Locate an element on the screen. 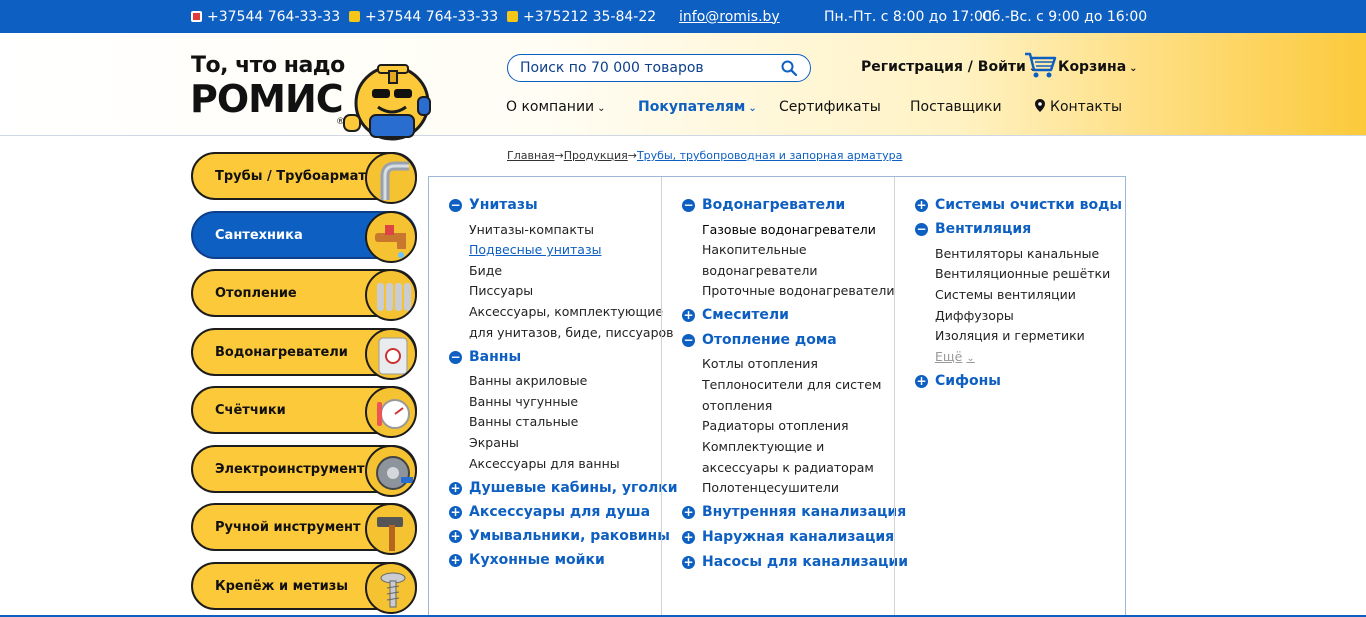  radiator-icon is located at coordinates (391, 295).